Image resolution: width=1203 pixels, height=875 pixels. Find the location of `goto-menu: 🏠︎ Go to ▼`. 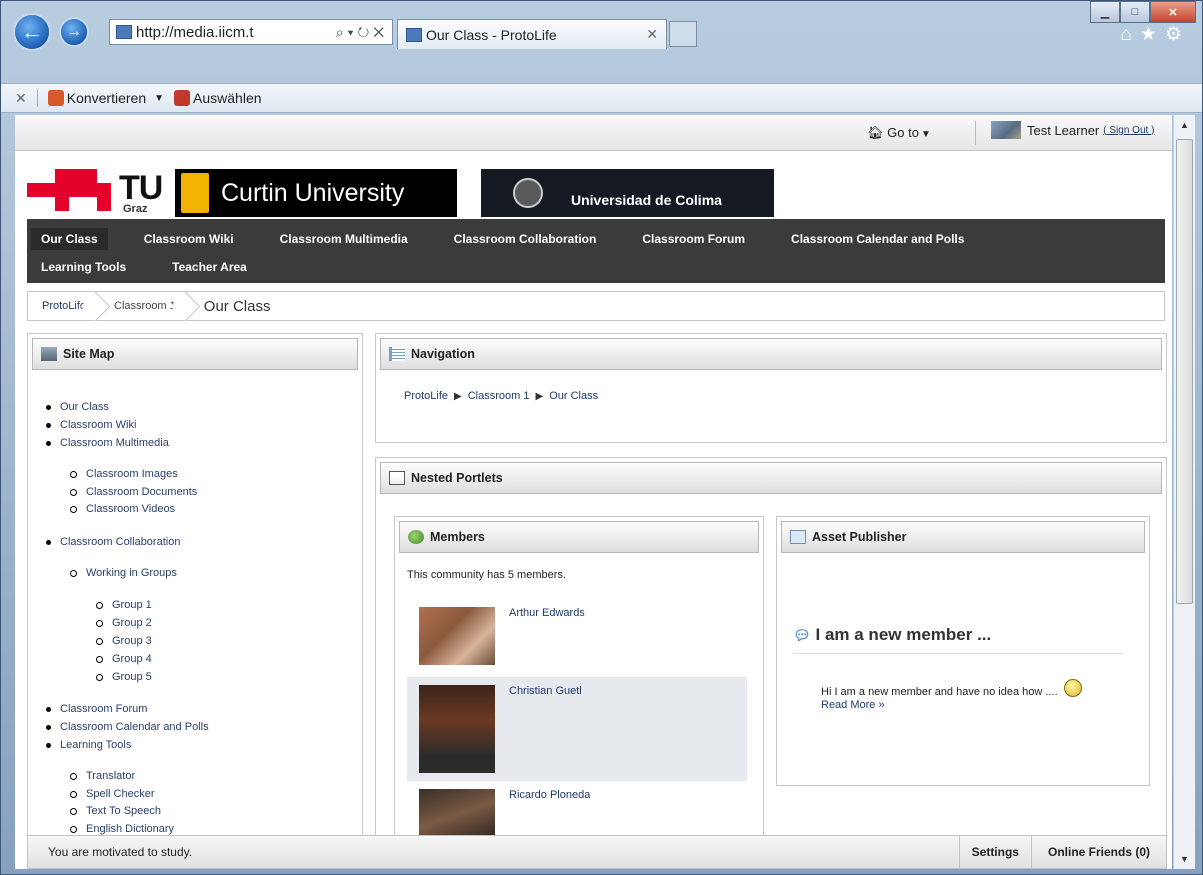

goto-menu: 🏠︎ Go to ▼ is located at coordinates (899, 133).